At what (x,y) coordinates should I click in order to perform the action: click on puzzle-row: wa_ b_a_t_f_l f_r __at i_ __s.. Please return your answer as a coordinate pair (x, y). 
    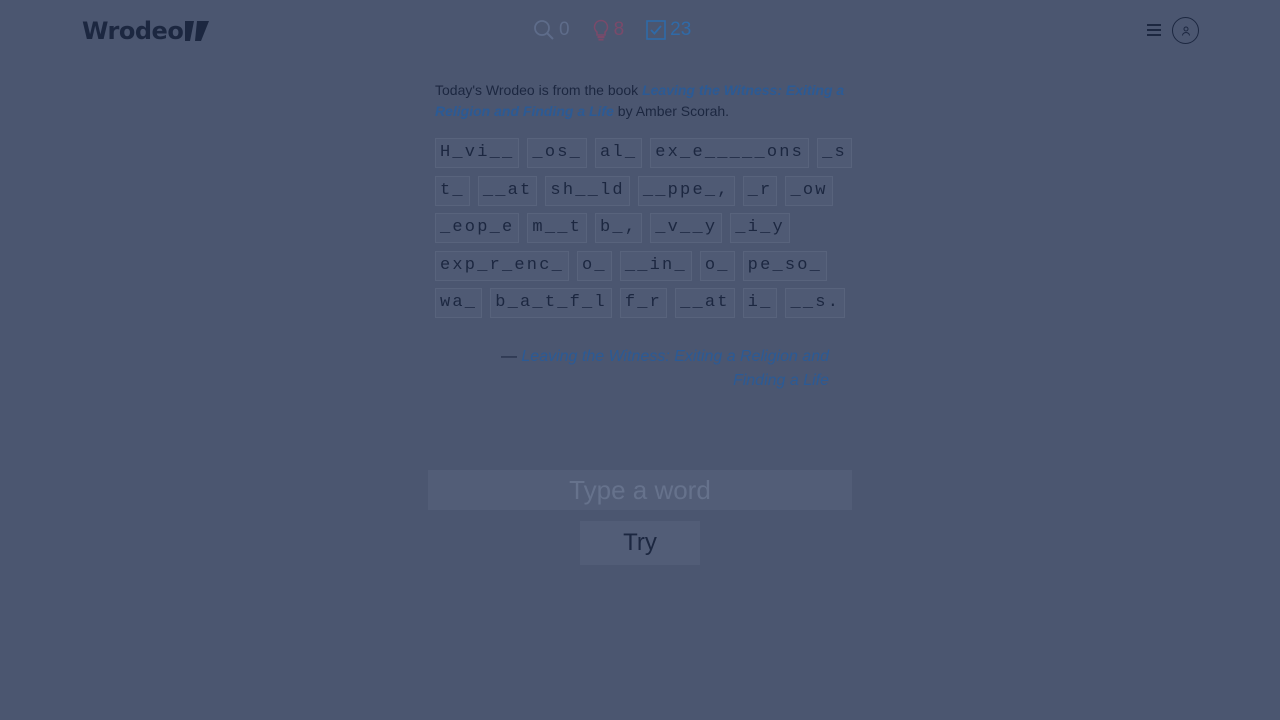
    Looking at the image, I should click on (640, 303).